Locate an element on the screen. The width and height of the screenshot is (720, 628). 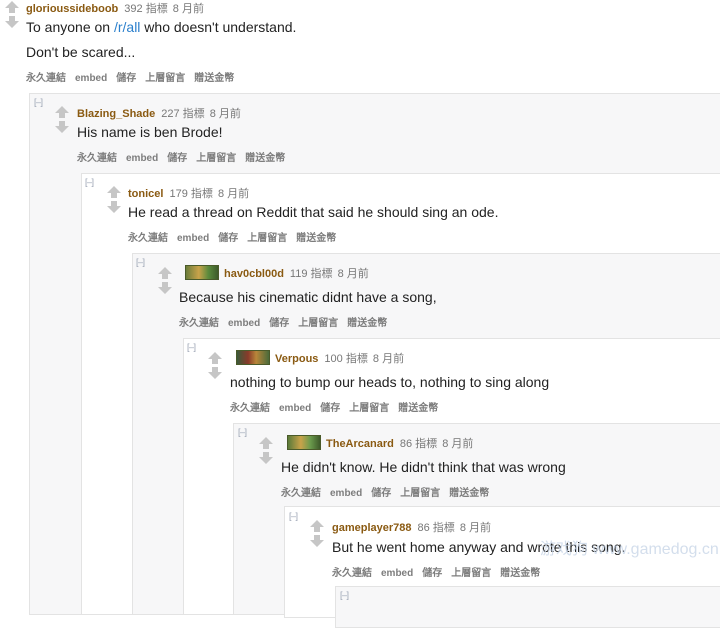
comment-tagline: Verpous 100 指標 8 月前 is located at coordinates (320, 358).